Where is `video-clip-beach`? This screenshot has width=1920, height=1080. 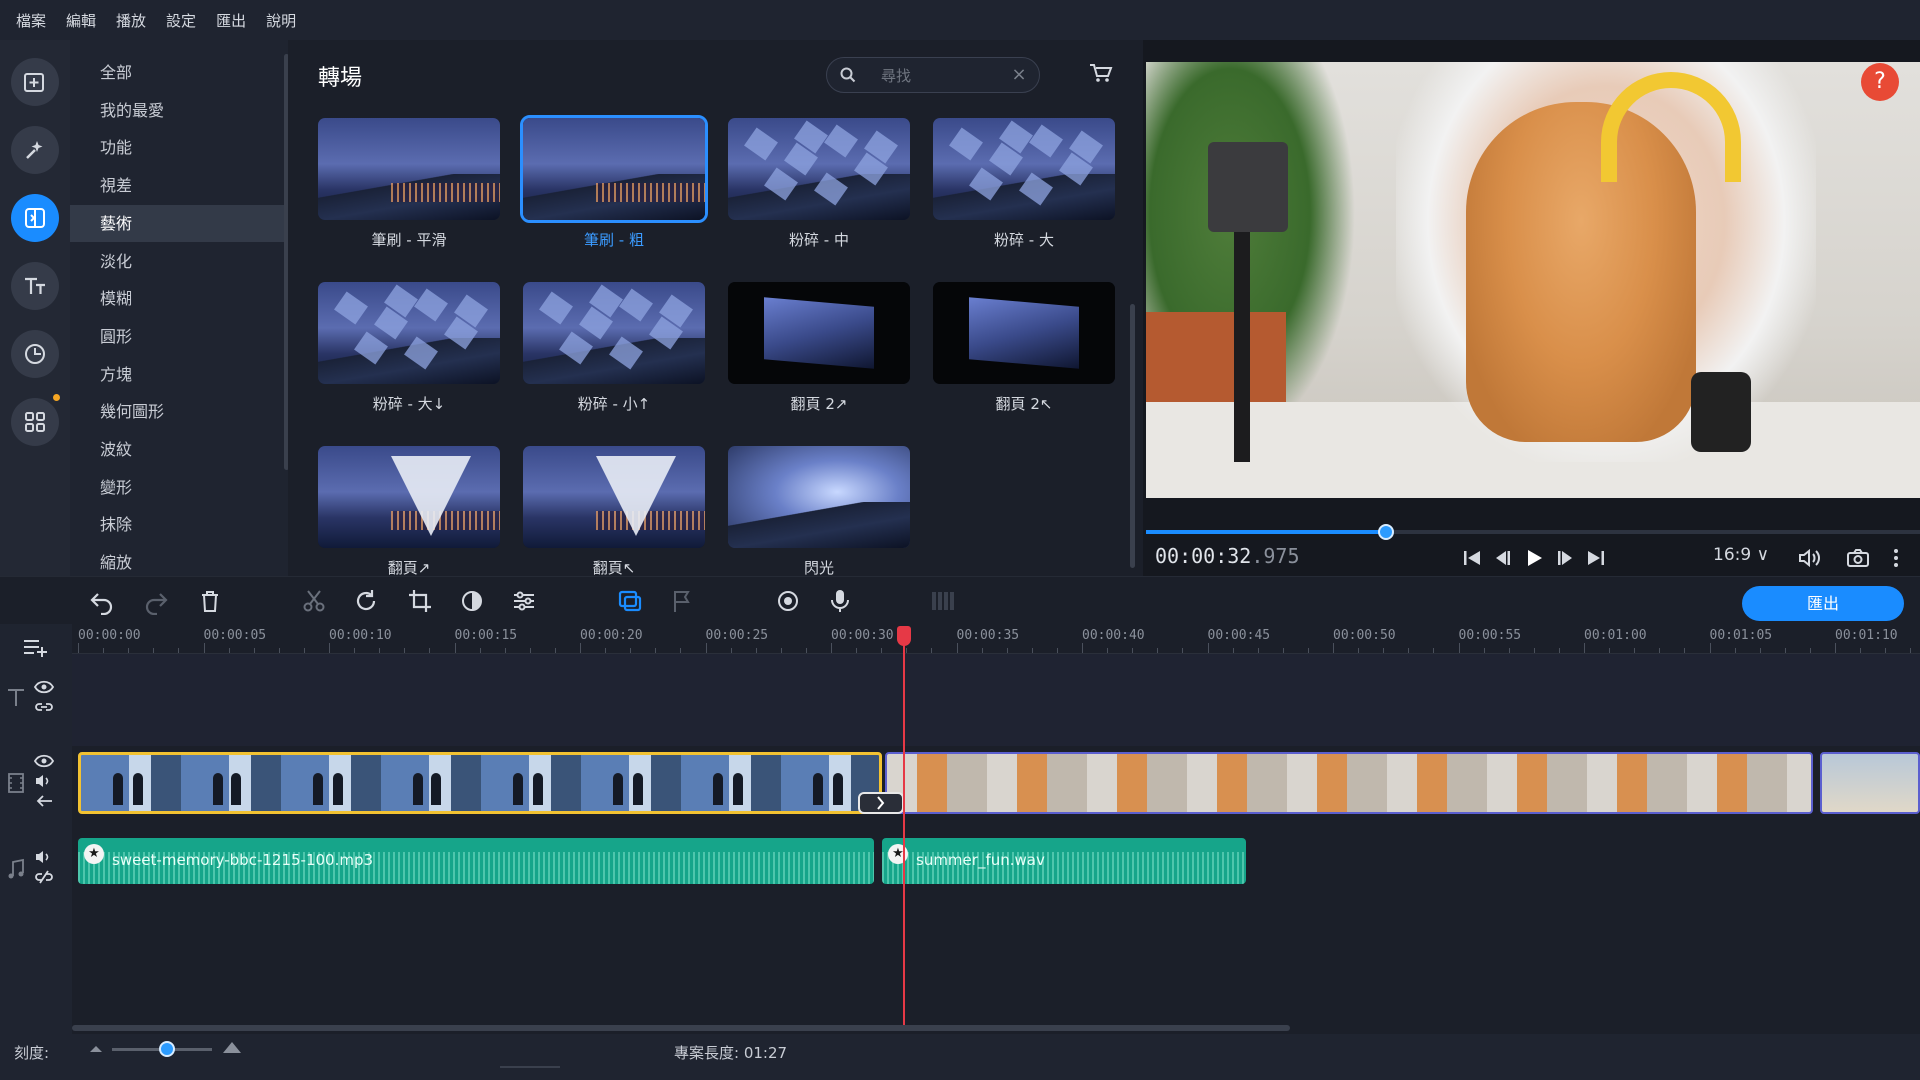
video-clip-beach is located at coordinates (1870, 783).